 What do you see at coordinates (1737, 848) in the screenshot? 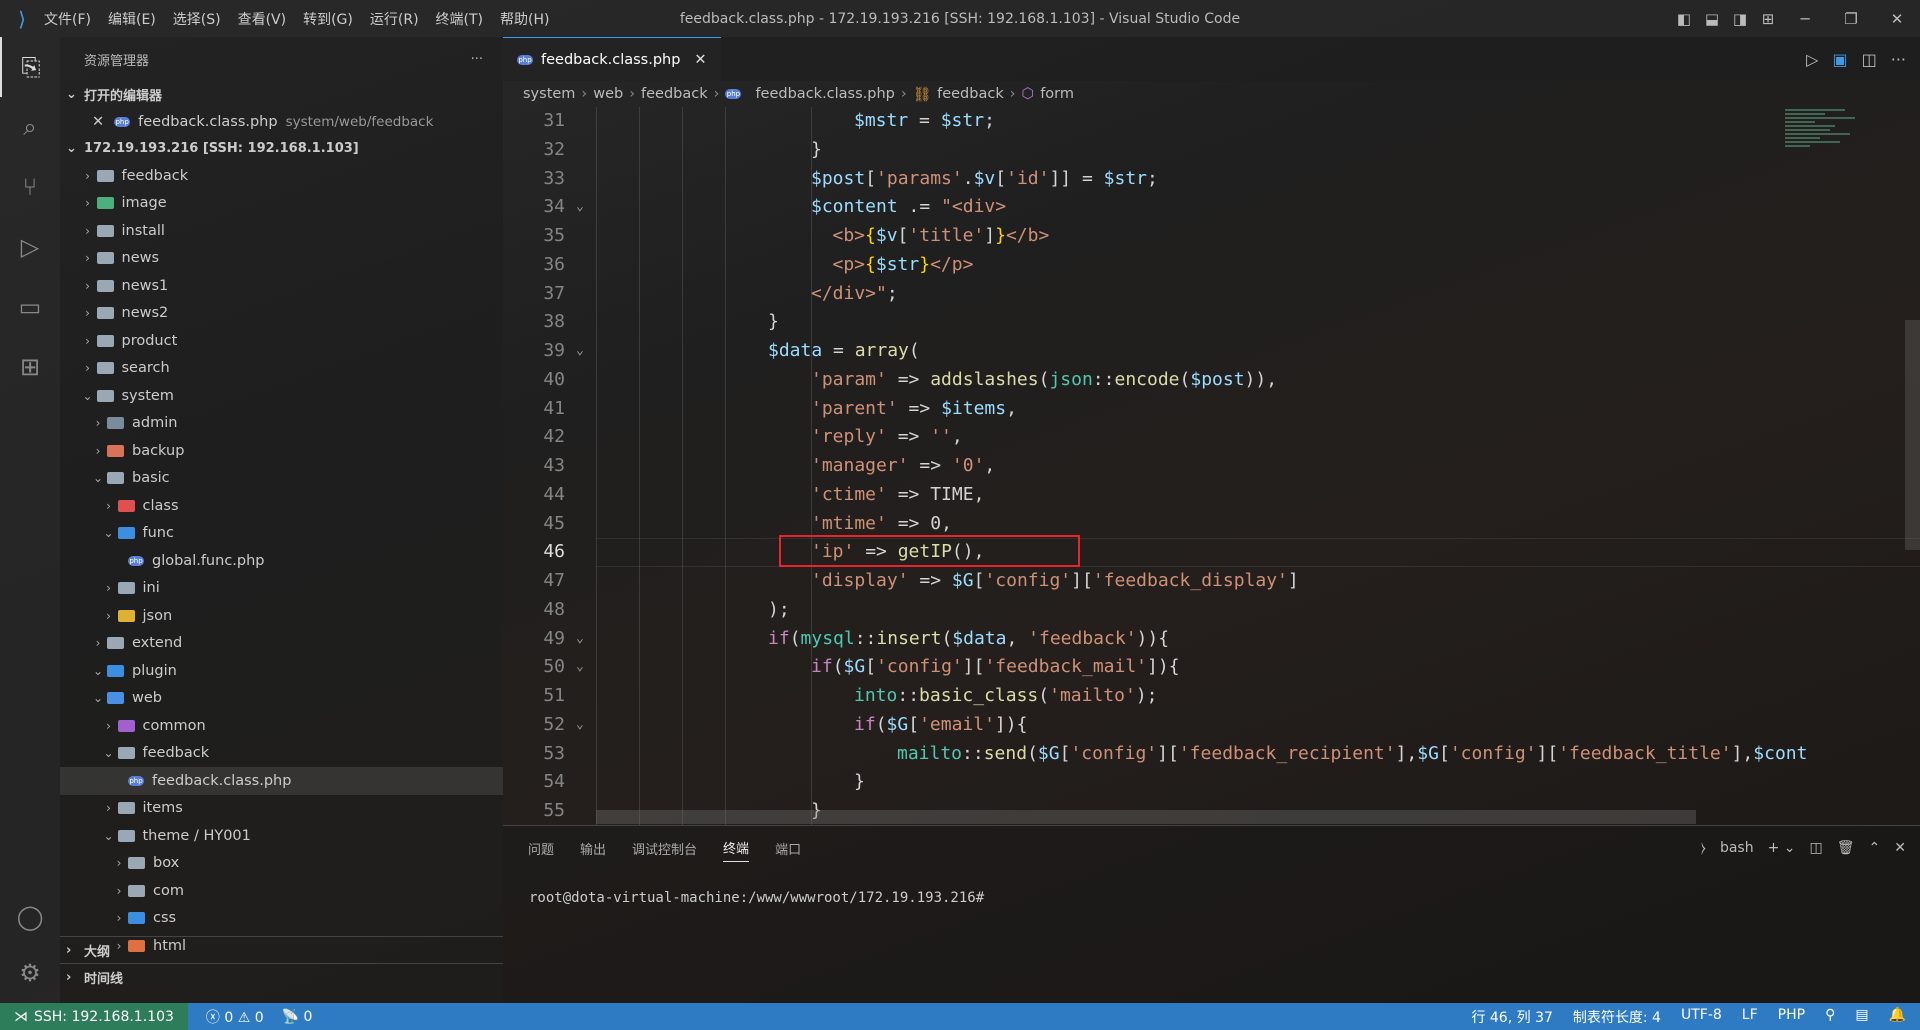
I see `terminal-shell-label: bash` at bounding box center [1737, 848].